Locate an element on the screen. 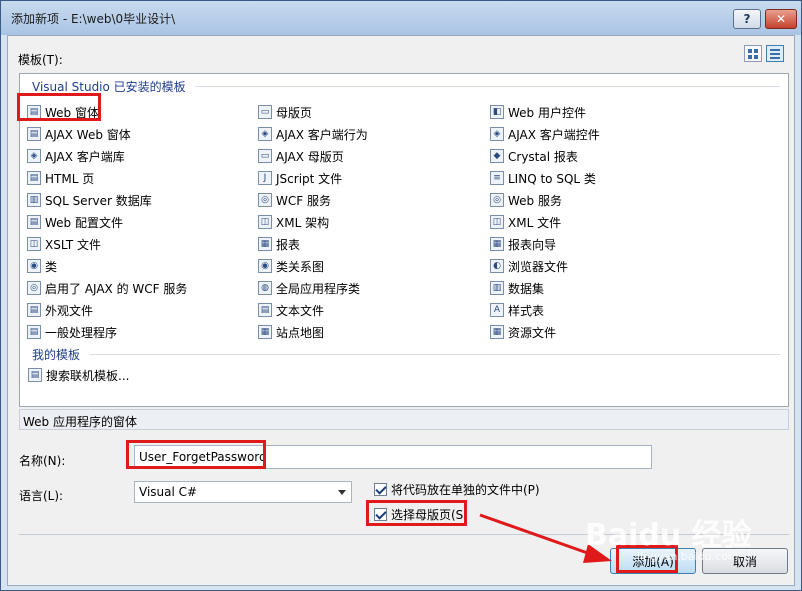 The height and width of the screenshot is (591, 802). large-icons-view-button is located at coordinates (753, 53).